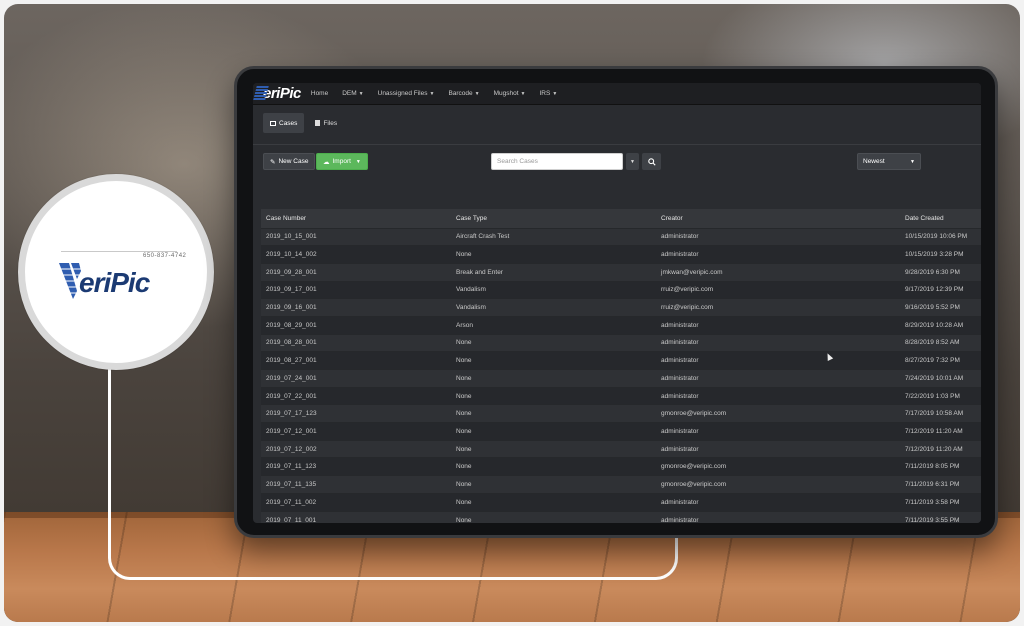  What do you see at coordinates (342, 161) in the screenshot?
I see `import-button: ☁ Import ▼` at bounding box center [342, 161].